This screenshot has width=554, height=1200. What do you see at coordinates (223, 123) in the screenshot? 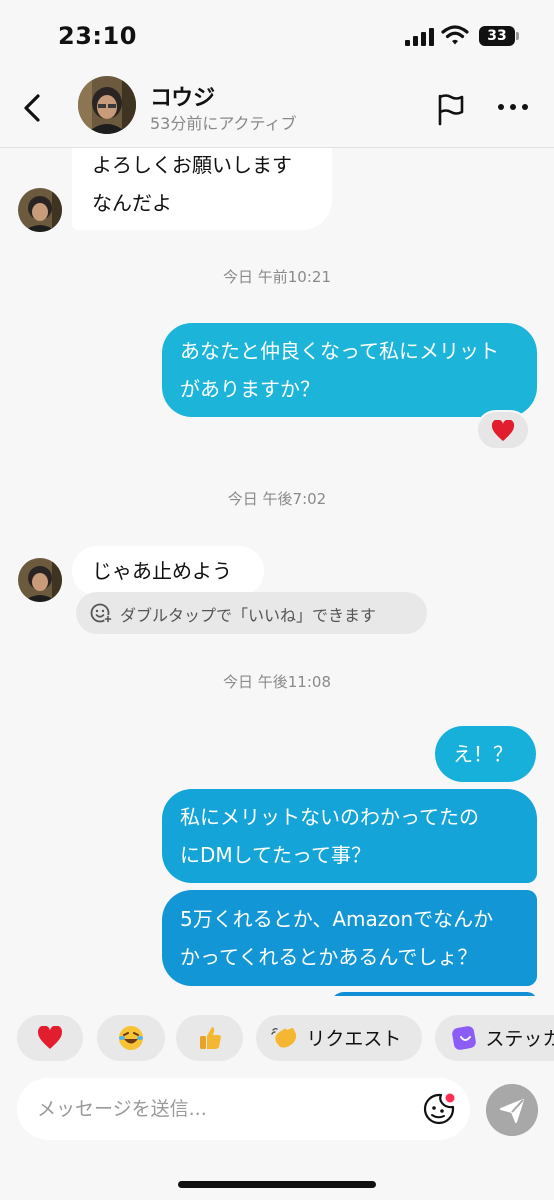
I see `active-status: 53分前にアクティブ` at bounding box center [223, 123].